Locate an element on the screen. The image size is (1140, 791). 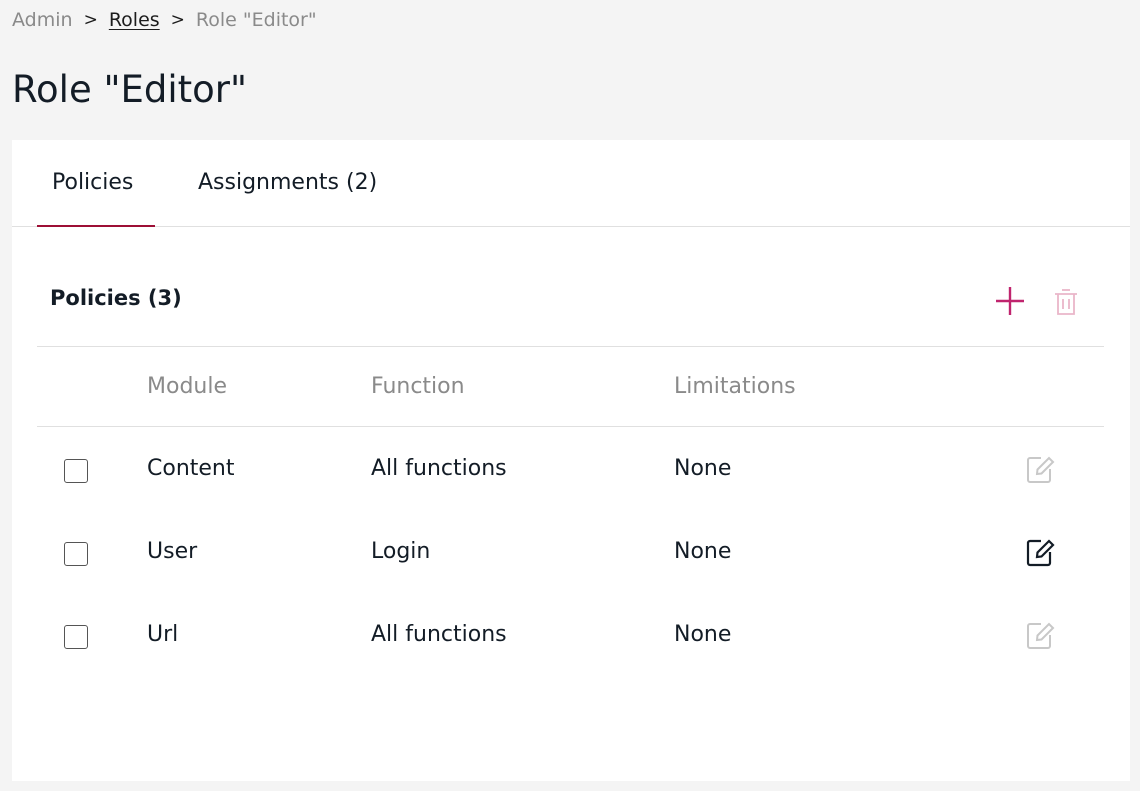
breadcrumb-roles-link: Roles is located at coordinates (134, 20).